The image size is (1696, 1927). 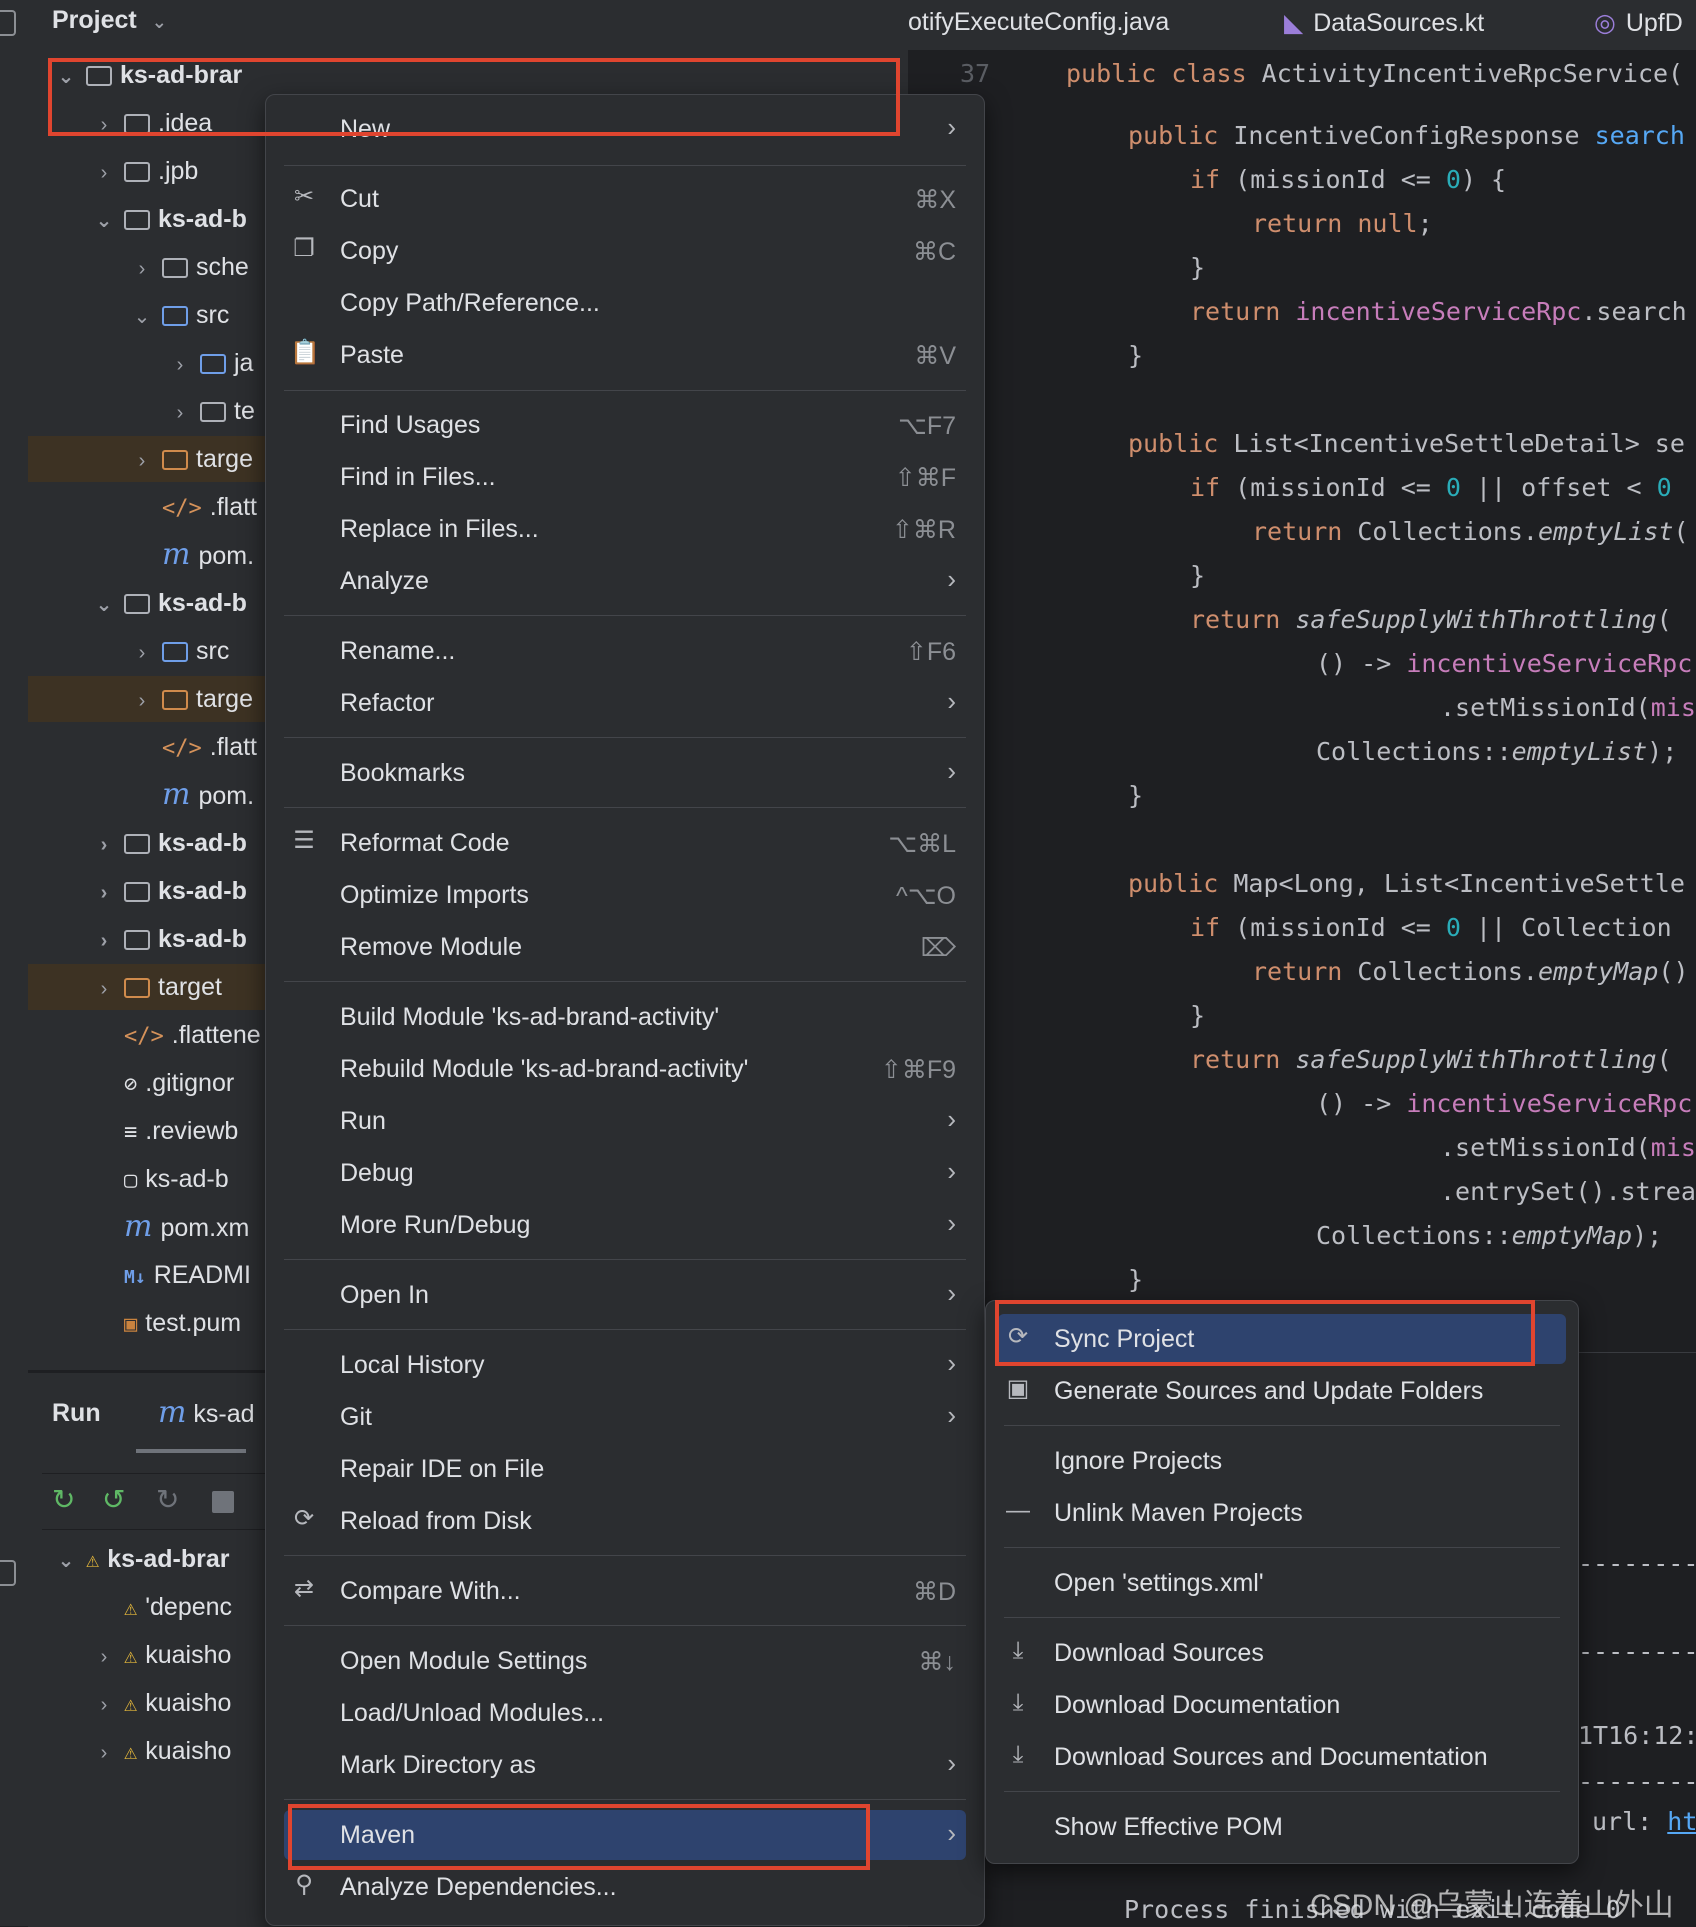 What do you see at coordinates (1384, 23) in the screenshot?
I see `editor-tab: ◣ DataSources.kt` at bounding box center [1384, 23].